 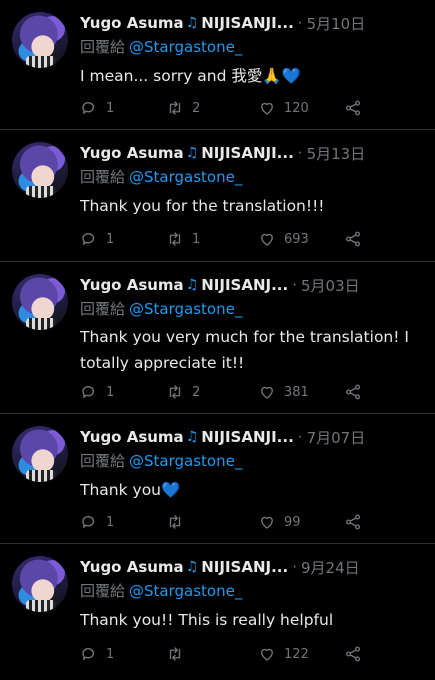 I want to click on tweet-header: Yugo Asuma ♫ NIJISANJI... · 5月13日, so click(x=253, y=153).